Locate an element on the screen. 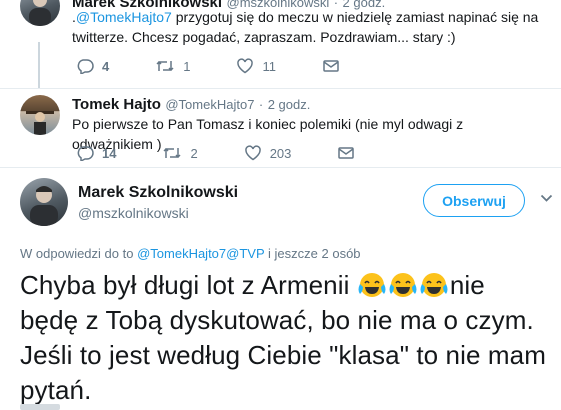 This screenshot has height=410, width=561. author-handle: @TomekHajto7 is located at coordinates (209, 104).